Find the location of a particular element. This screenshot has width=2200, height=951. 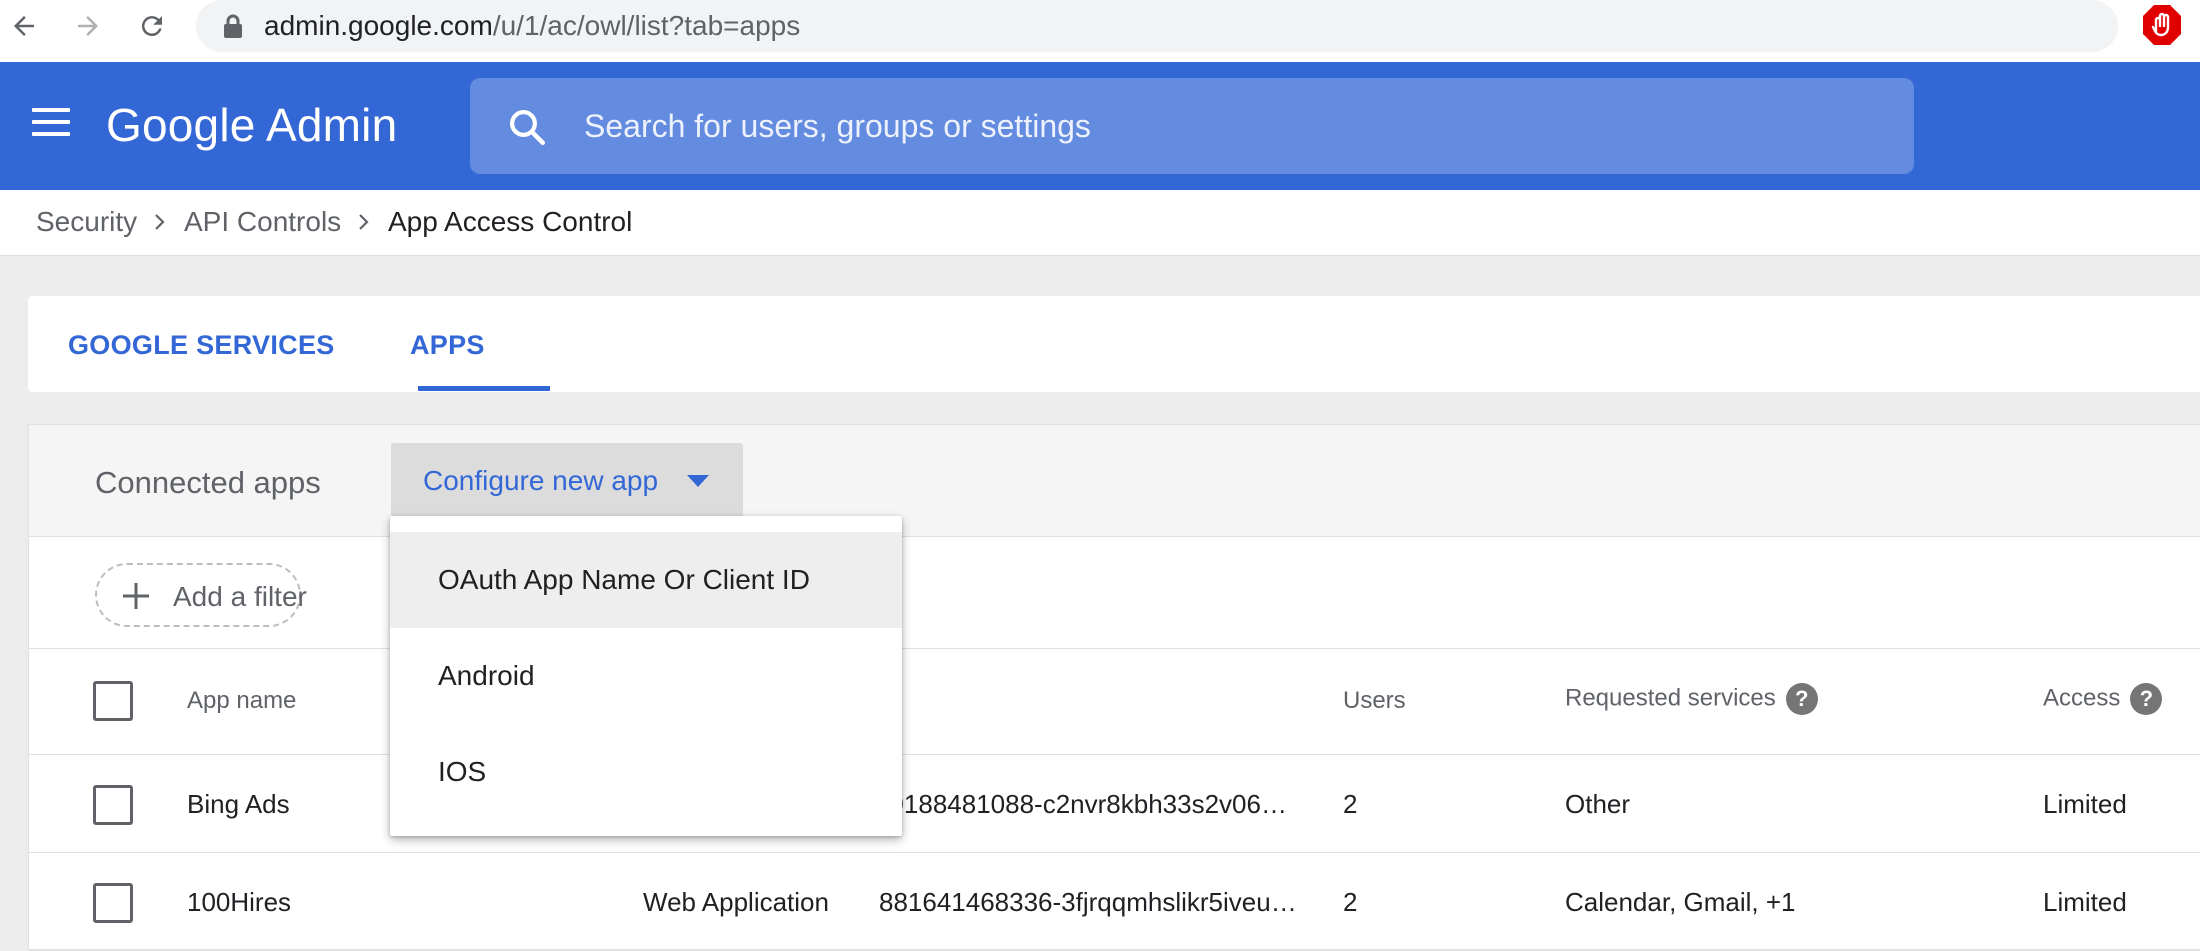

configure-new-app-label: Configure new app is located at coordinates (541, 480).